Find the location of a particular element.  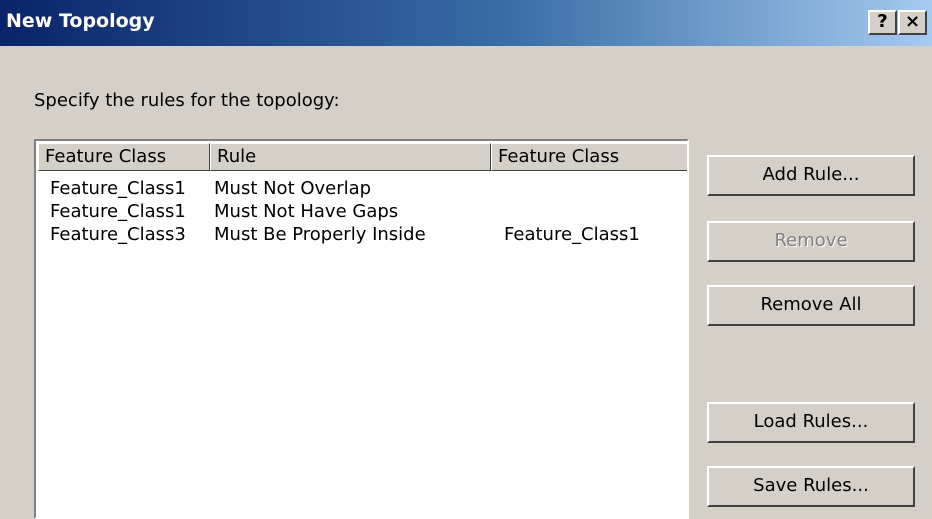

cell-feature-class-2: Feature_Class1 is located at coordinates (572, 234).